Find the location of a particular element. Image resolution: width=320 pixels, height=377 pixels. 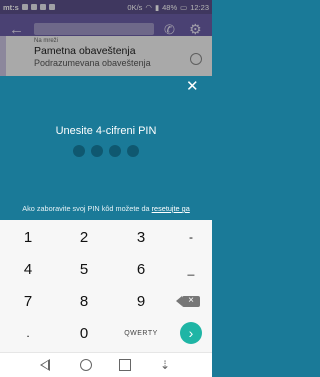

backspace-key: × is located at coordinates (191, 301).